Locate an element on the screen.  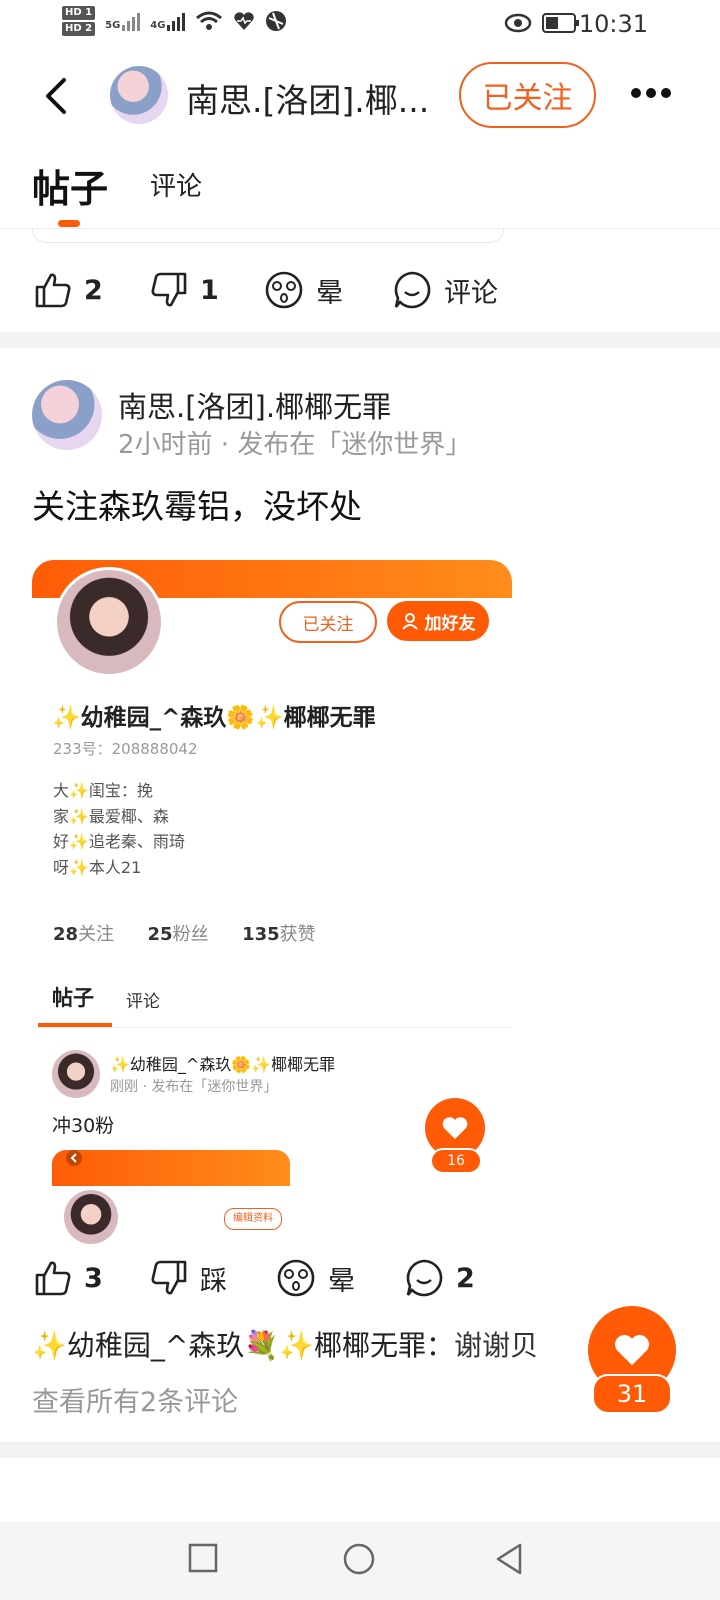
prev-comment-button: 评论 is located at coordinates (445, 290).